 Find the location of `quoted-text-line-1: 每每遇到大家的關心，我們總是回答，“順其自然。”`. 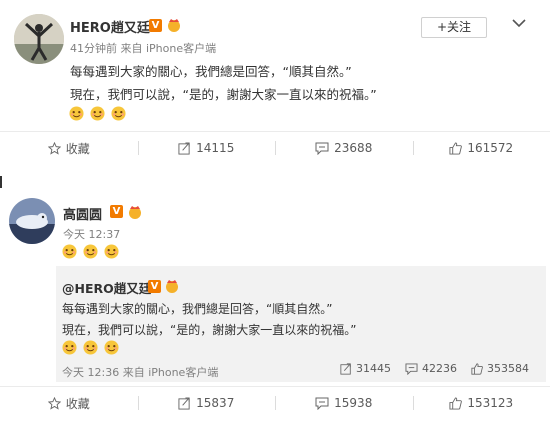

quoted-text-line-1: 每每遇到大家的關心，我們總是回答，“順其自然。” is located at coordinates (197, 309).